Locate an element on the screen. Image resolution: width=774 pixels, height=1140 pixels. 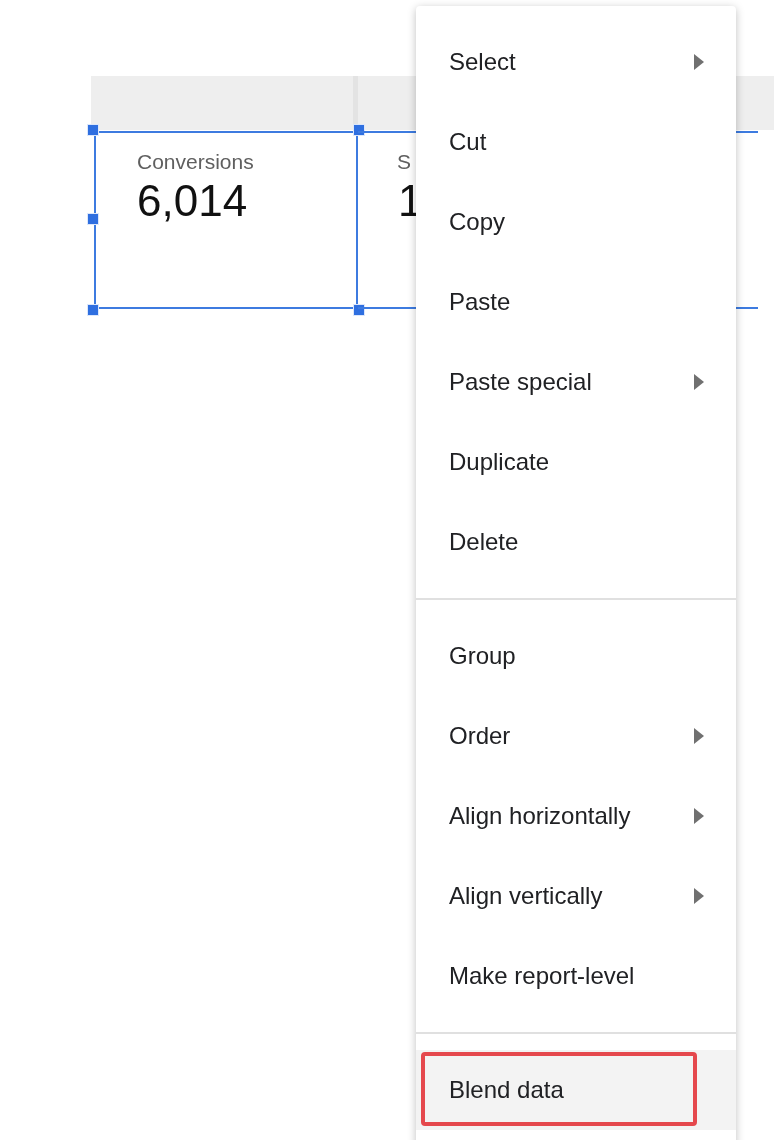
menu-item: Copy is located at coordinates (576, 222).